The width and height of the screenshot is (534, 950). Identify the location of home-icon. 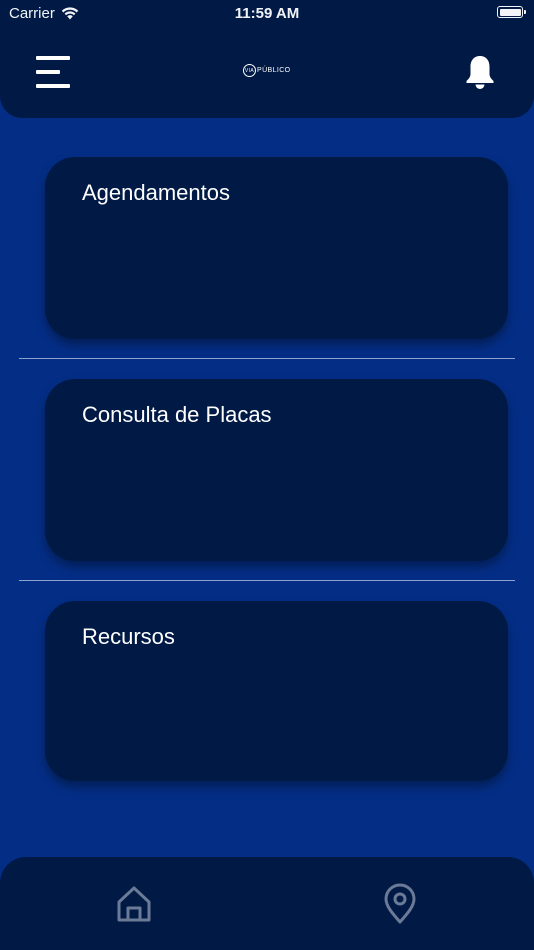
(134, 904).